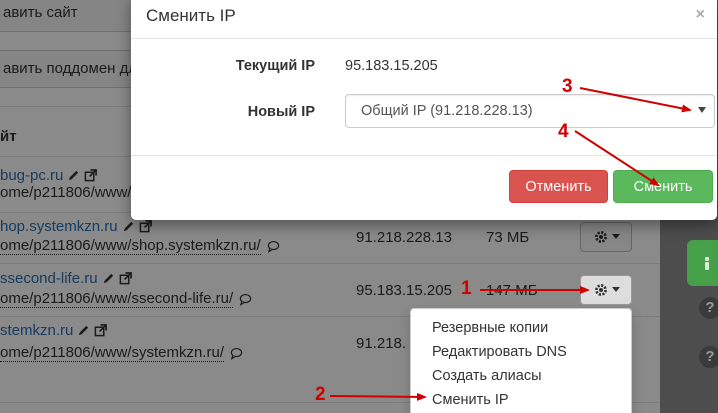 The width and height of the screenshot is (718, 413). I want to click on annotation-step-3: 3, so click(567, 86).